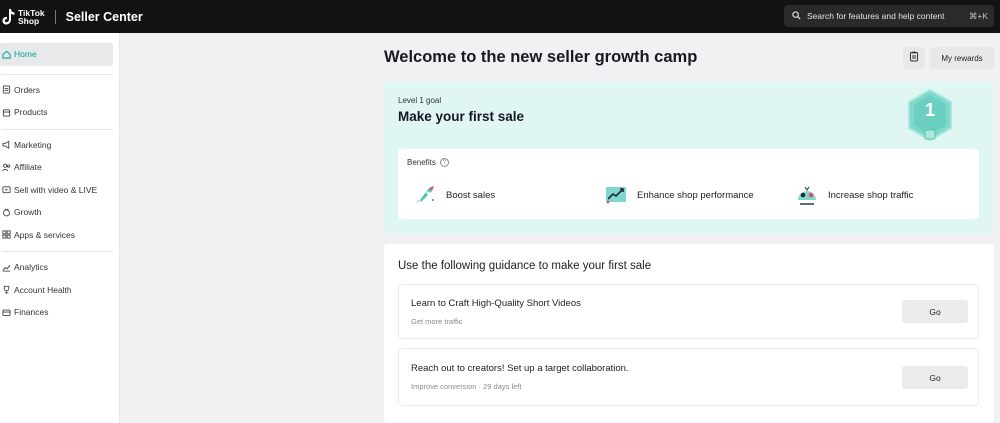 Image resolution: width=1000 pixels, height=423 pixels. Describe the element at coordinates (796, 16) in the screenshot. I see `search-icon` at that location.